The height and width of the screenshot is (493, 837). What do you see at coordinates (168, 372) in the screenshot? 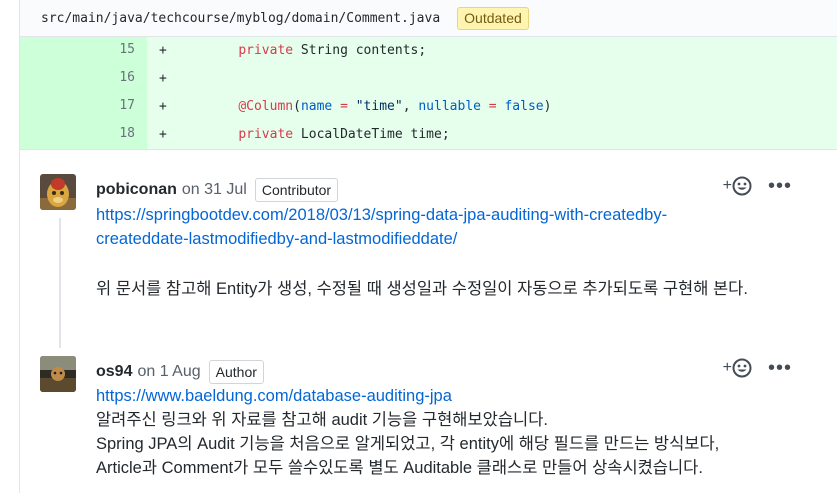
I see `comment-date: on 1 Aug` at bounding box center [168, 372].